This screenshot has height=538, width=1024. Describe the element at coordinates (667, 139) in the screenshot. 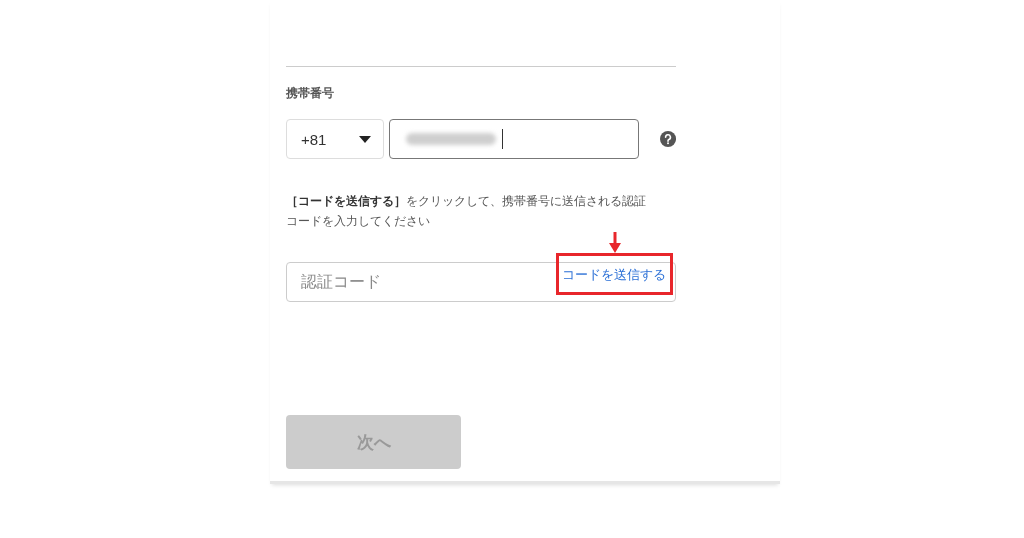

I see `help-icon` at that location.